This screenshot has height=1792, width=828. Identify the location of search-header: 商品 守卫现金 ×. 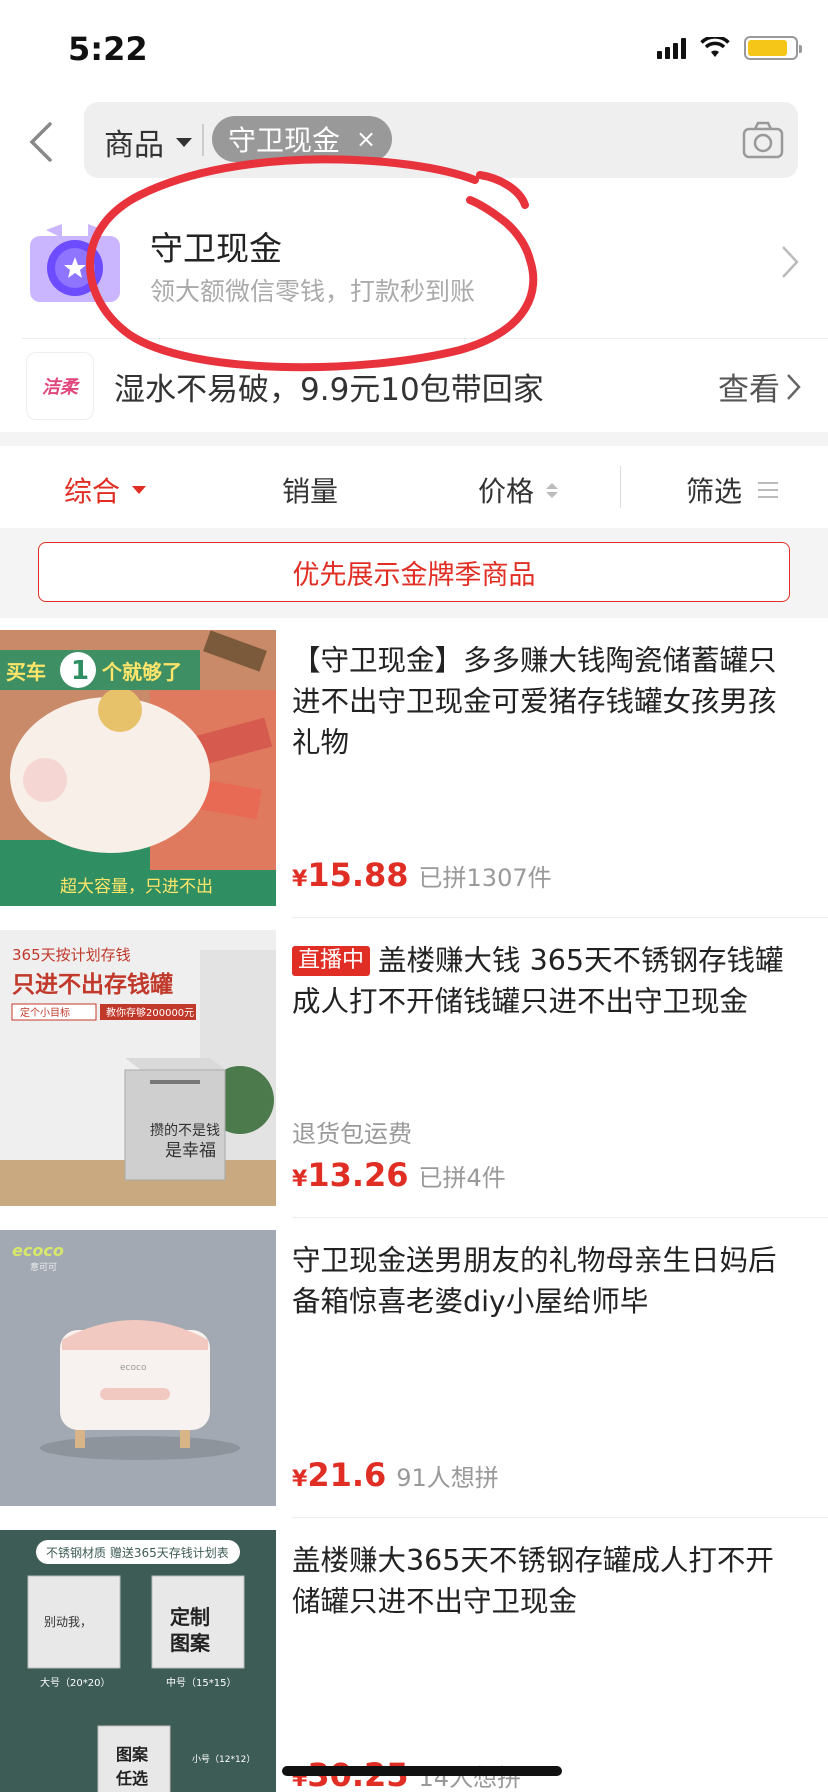
(414, 142).